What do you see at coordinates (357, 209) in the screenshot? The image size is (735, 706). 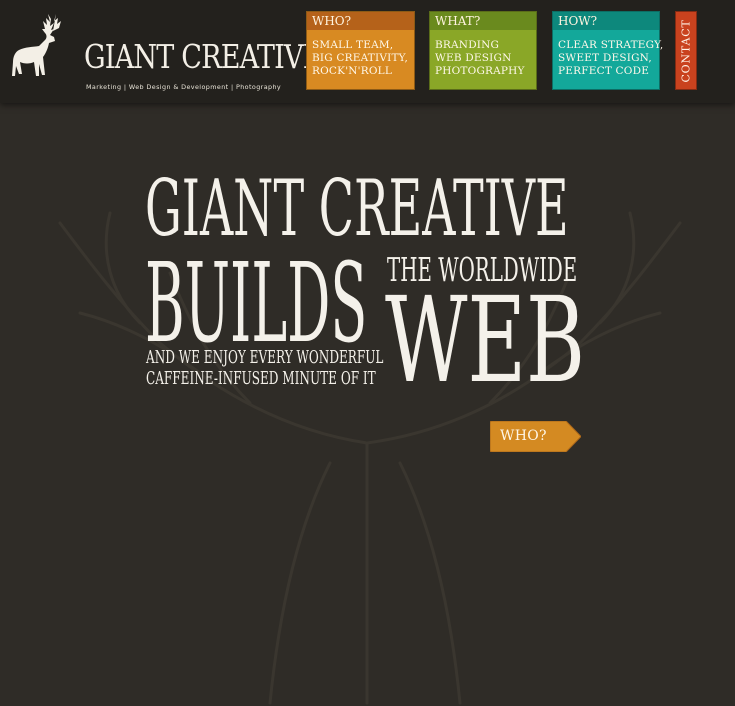 I see `hero-headline-line1: GIANT CREATIVE` at bounding box center [357, 209].